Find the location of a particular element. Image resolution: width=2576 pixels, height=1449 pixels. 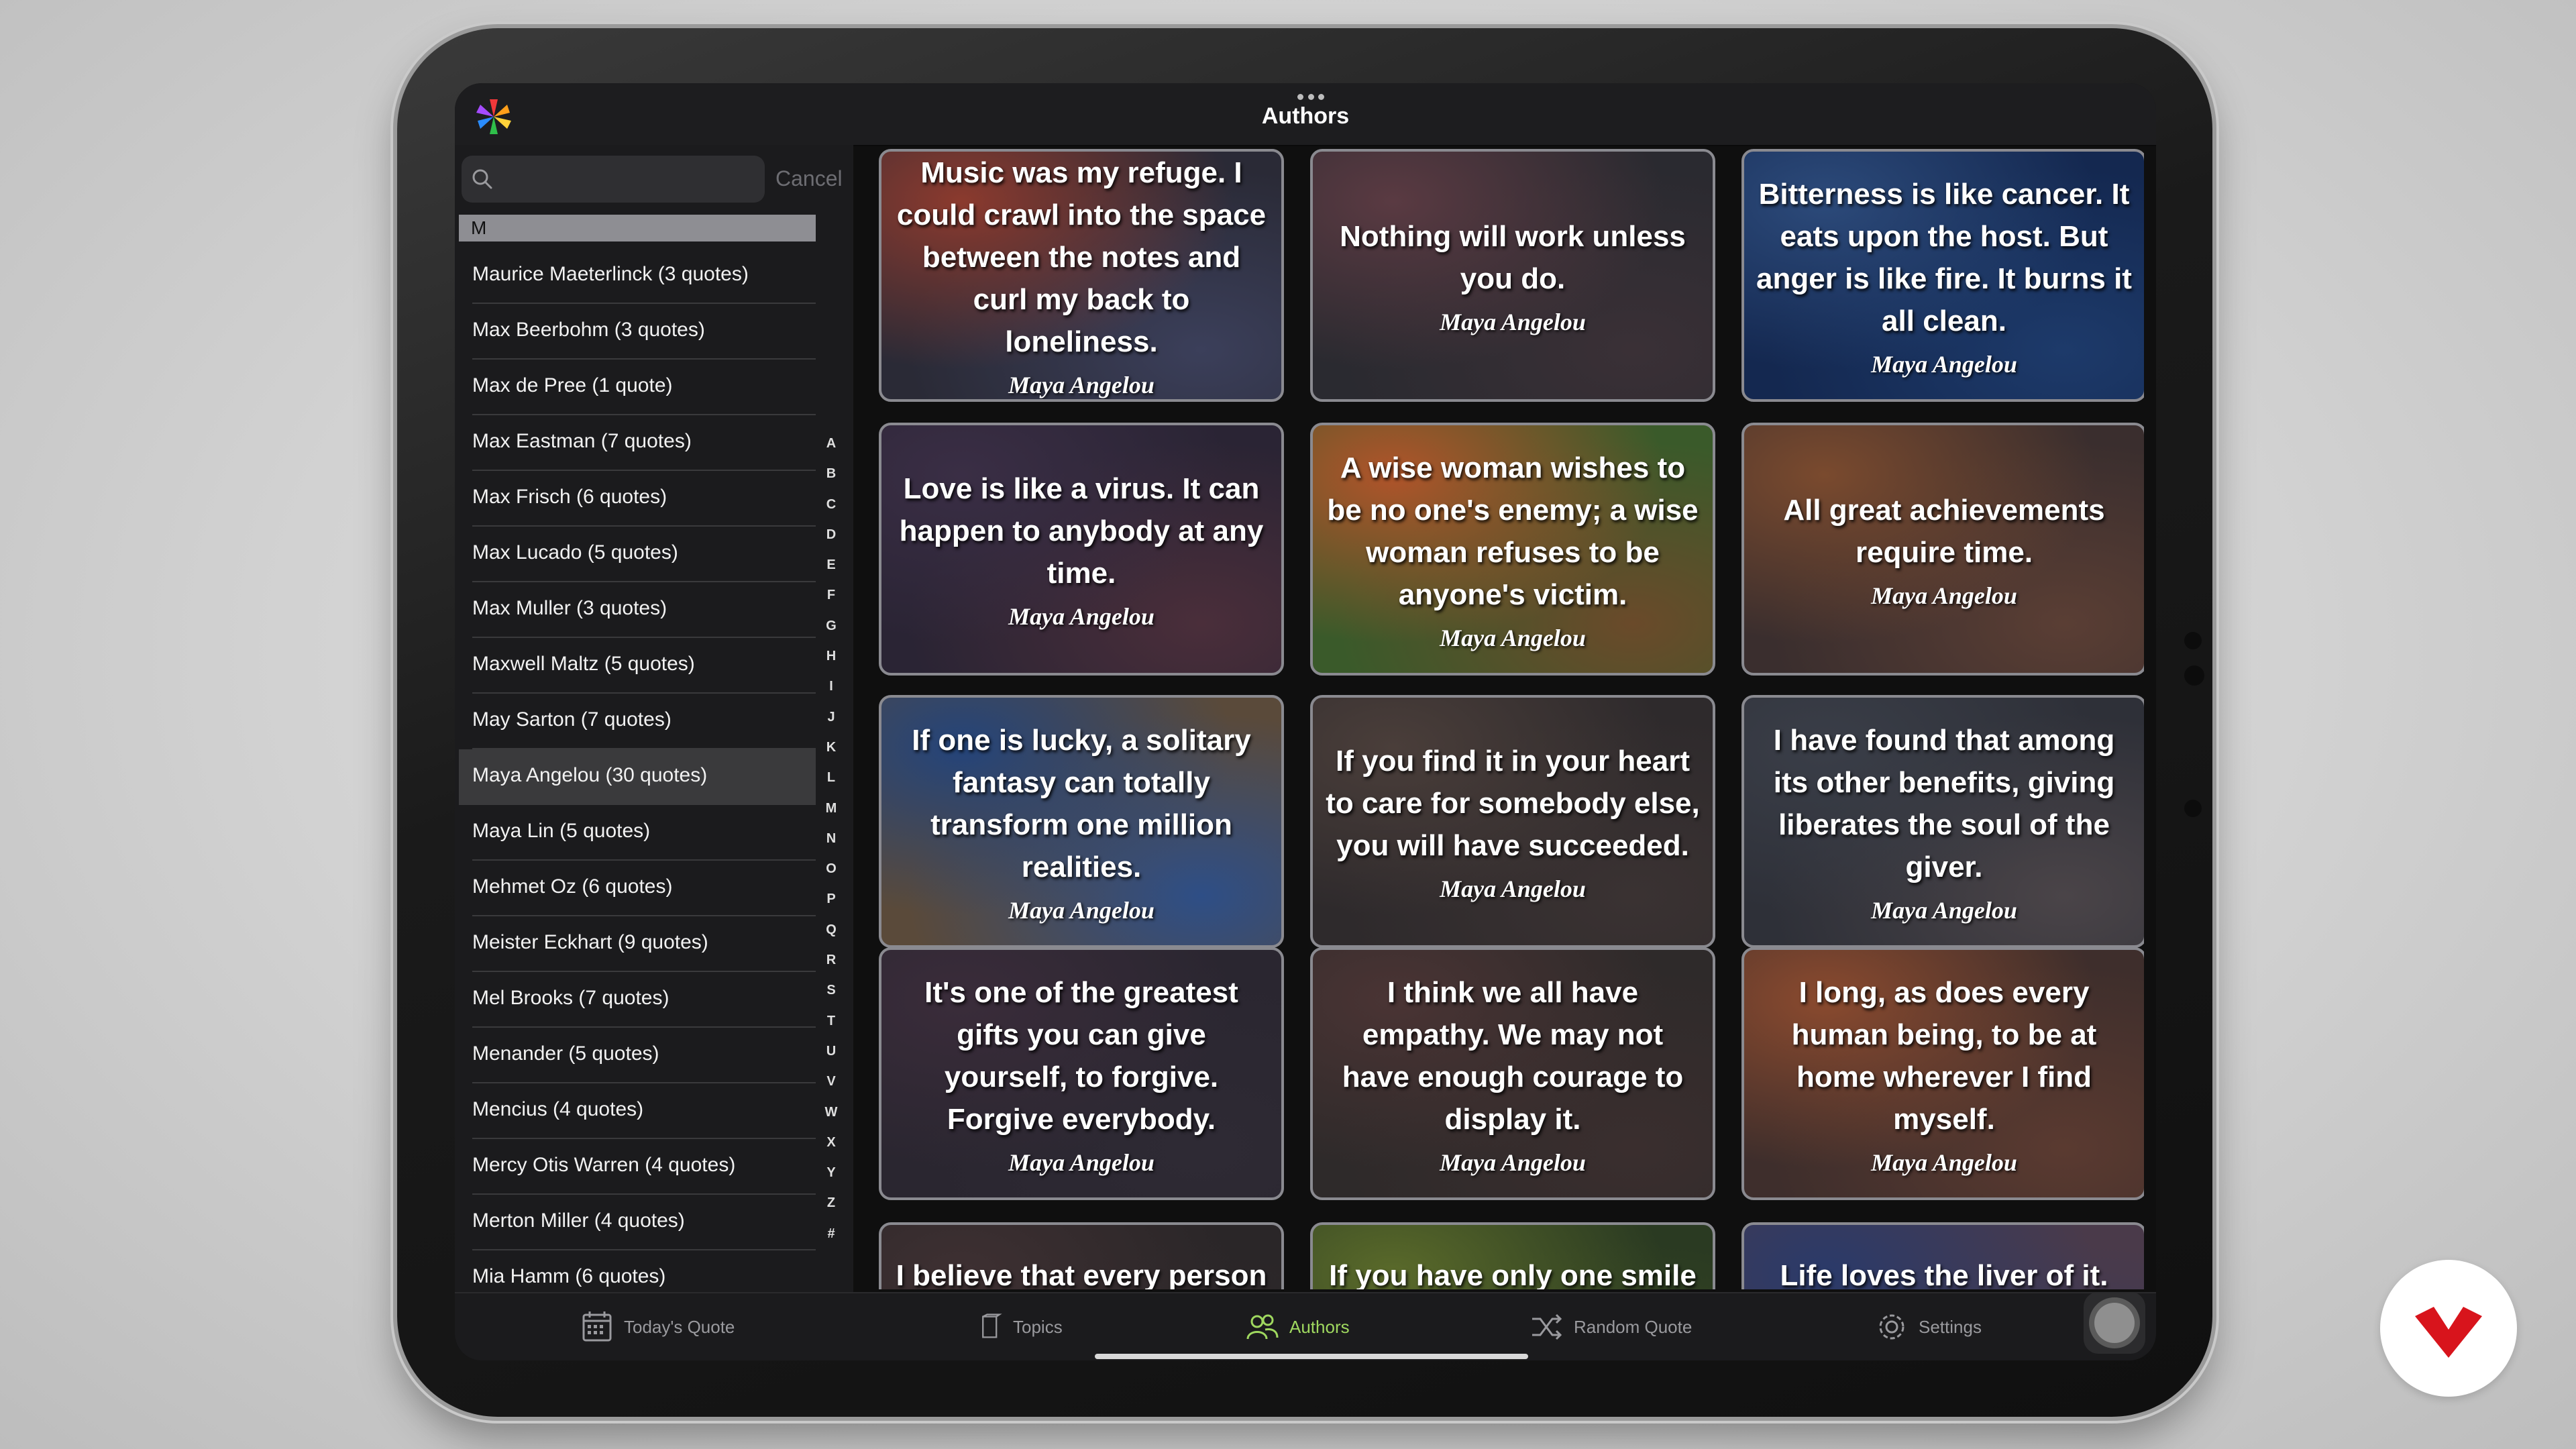

author-label: Mercy Otis Warren (4 quotes) is located at coordinates (604, 1165).